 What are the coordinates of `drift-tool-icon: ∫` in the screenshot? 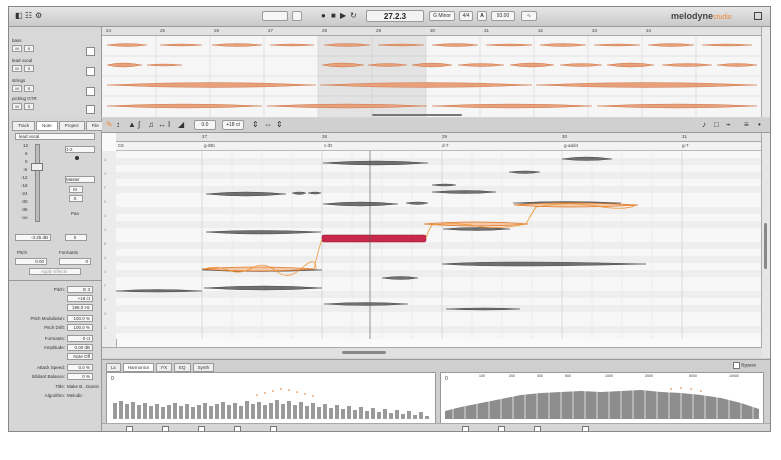 It's located at (139, 125).